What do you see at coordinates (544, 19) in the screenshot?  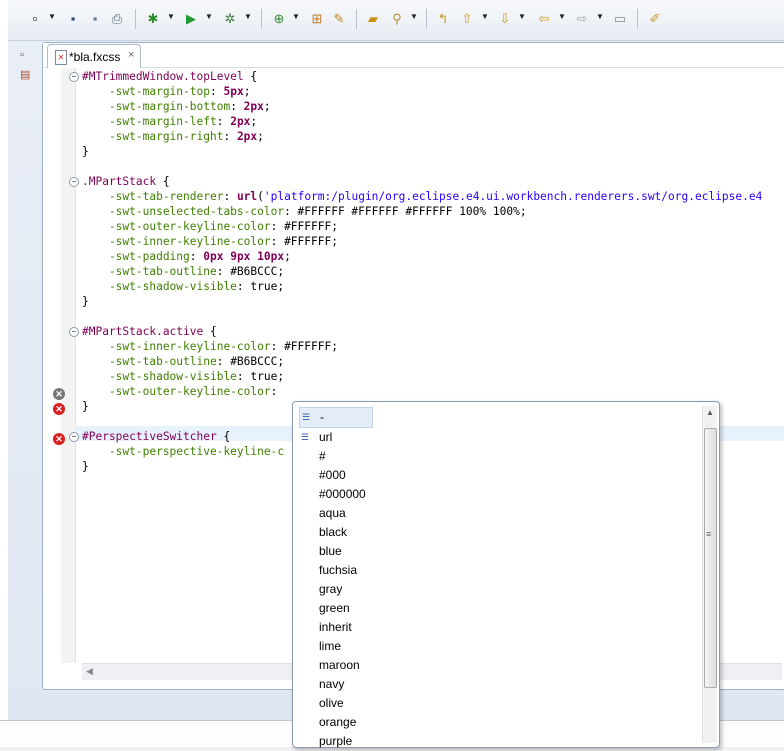 I see `back-icon: ⇦` at bounding box center [544, 19].